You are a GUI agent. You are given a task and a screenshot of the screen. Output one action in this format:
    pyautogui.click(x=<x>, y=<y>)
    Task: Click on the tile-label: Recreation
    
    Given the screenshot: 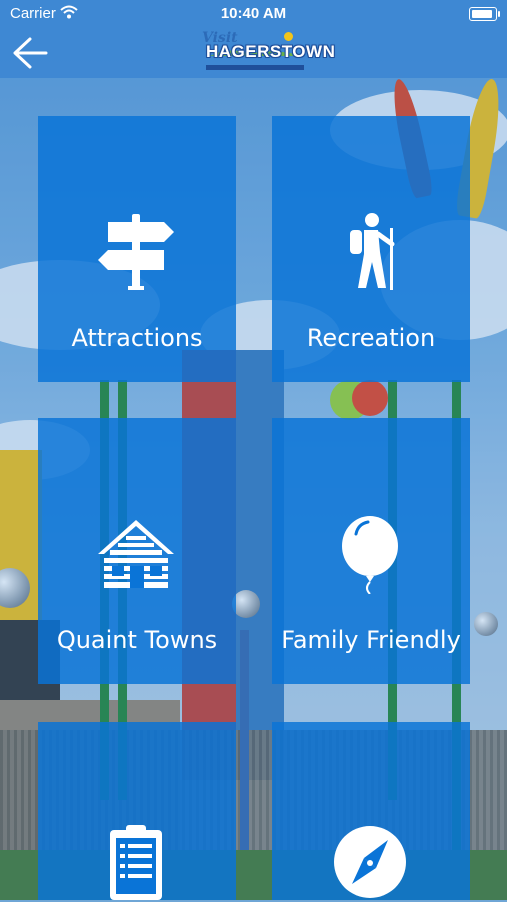 What is the action you would take?
    pyautogui.click(x=371, y=338)
    